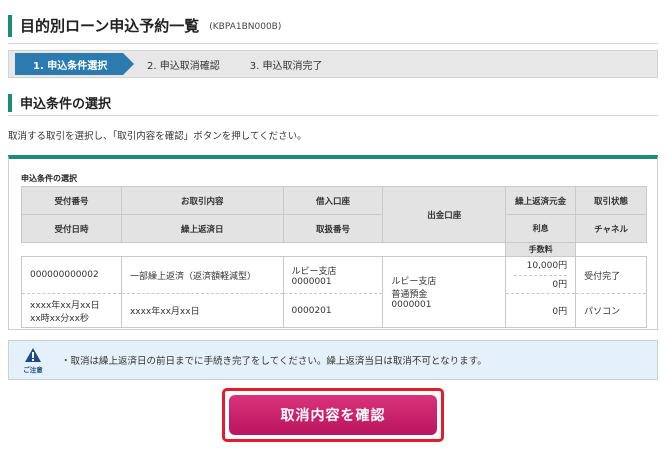 This screenshot has width=668, height=450. I want to click on table-header-row-1: 受付番号 お取引内容 借入口座 出金口座 繰上返済元金 取引状態, so click(334, 214).